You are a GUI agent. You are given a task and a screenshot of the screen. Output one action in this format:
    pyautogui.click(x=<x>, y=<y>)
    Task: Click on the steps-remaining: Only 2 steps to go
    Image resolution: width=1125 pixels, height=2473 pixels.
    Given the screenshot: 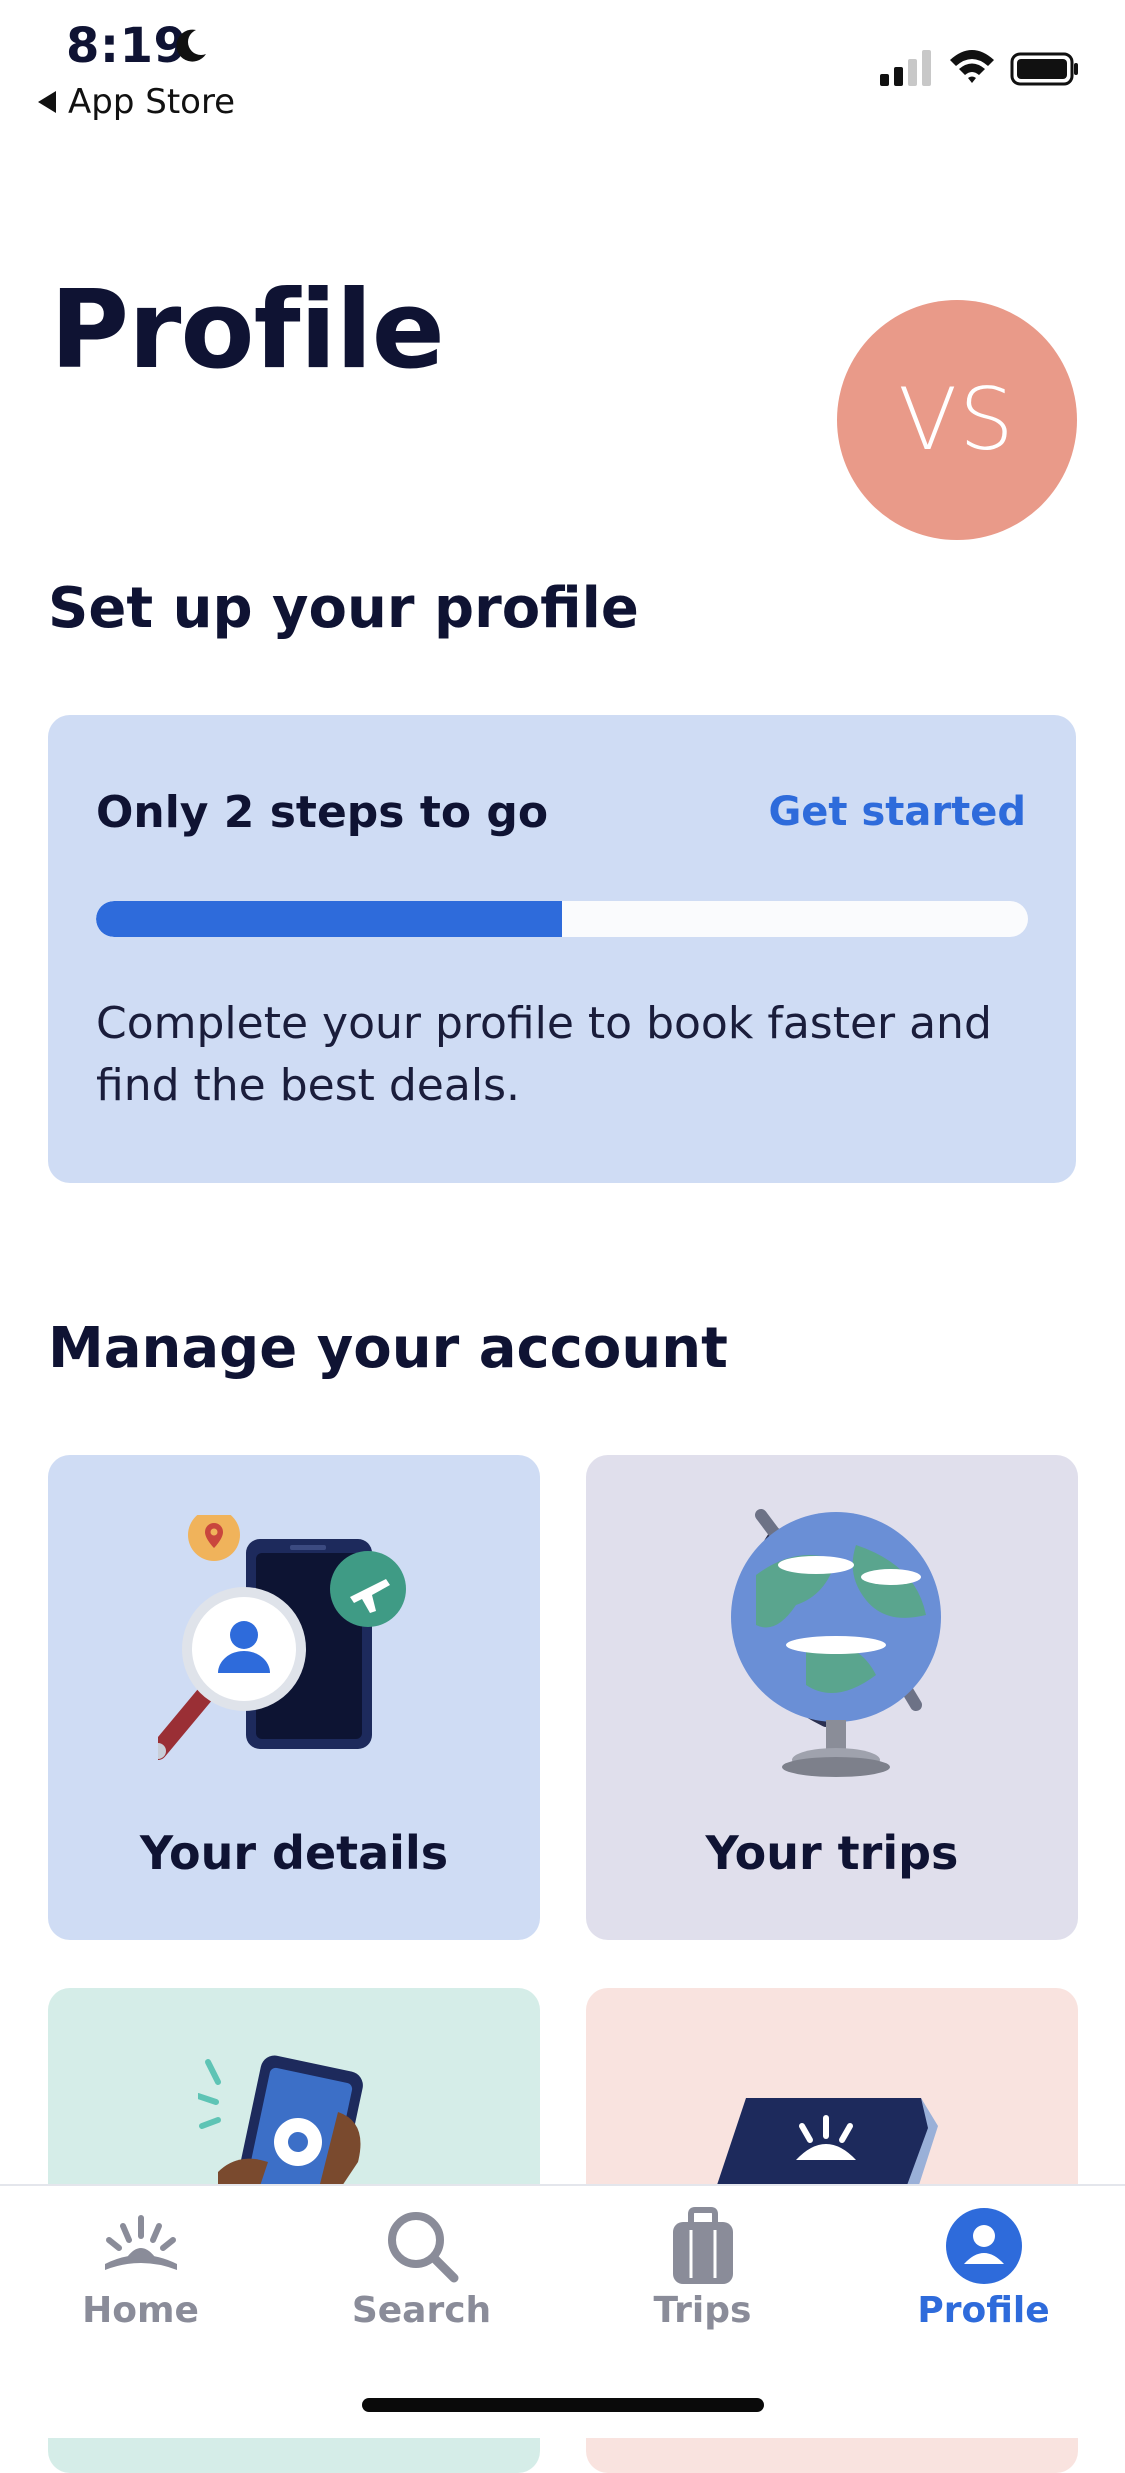 What is the action you would take?
    pyautogui.click(x=322, y=812)
    